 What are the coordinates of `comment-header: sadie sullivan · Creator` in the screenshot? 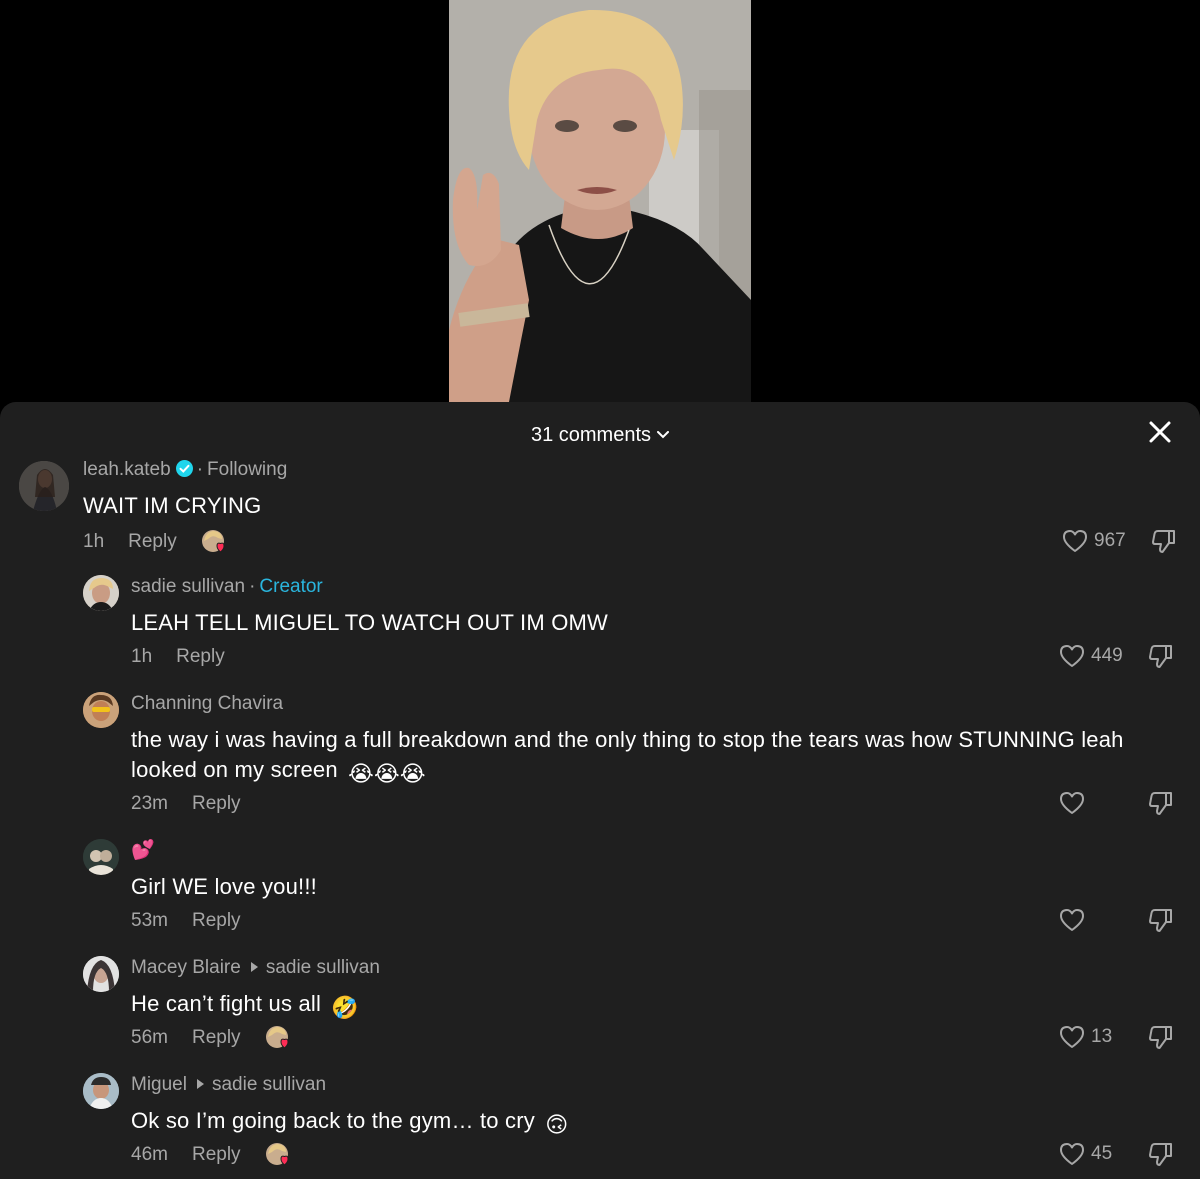 It's located at (227, 586).